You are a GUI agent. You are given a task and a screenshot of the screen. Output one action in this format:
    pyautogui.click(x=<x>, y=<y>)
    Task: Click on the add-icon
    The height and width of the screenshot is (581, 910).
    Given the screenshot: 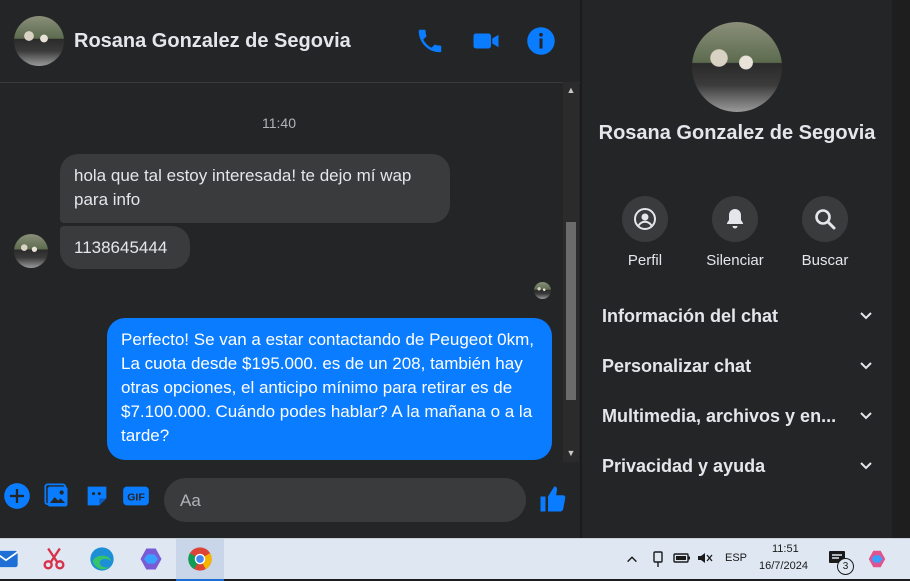 What is the action you would take?
    pyautogui.click(x=17, y=496)
    